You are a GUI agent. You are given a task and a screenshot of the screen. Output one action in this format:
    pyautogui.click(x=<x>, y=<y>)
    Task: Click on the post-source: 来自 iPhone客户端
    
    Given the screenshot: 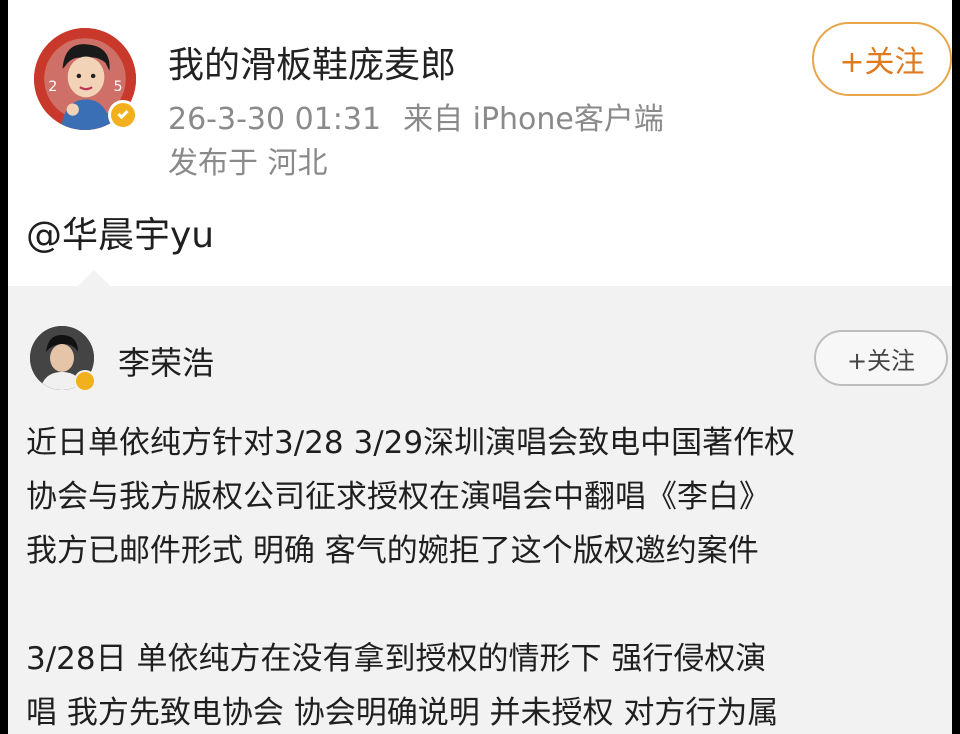 What is the action you would take?
    pyautogui.click(x=533, y=119)
    